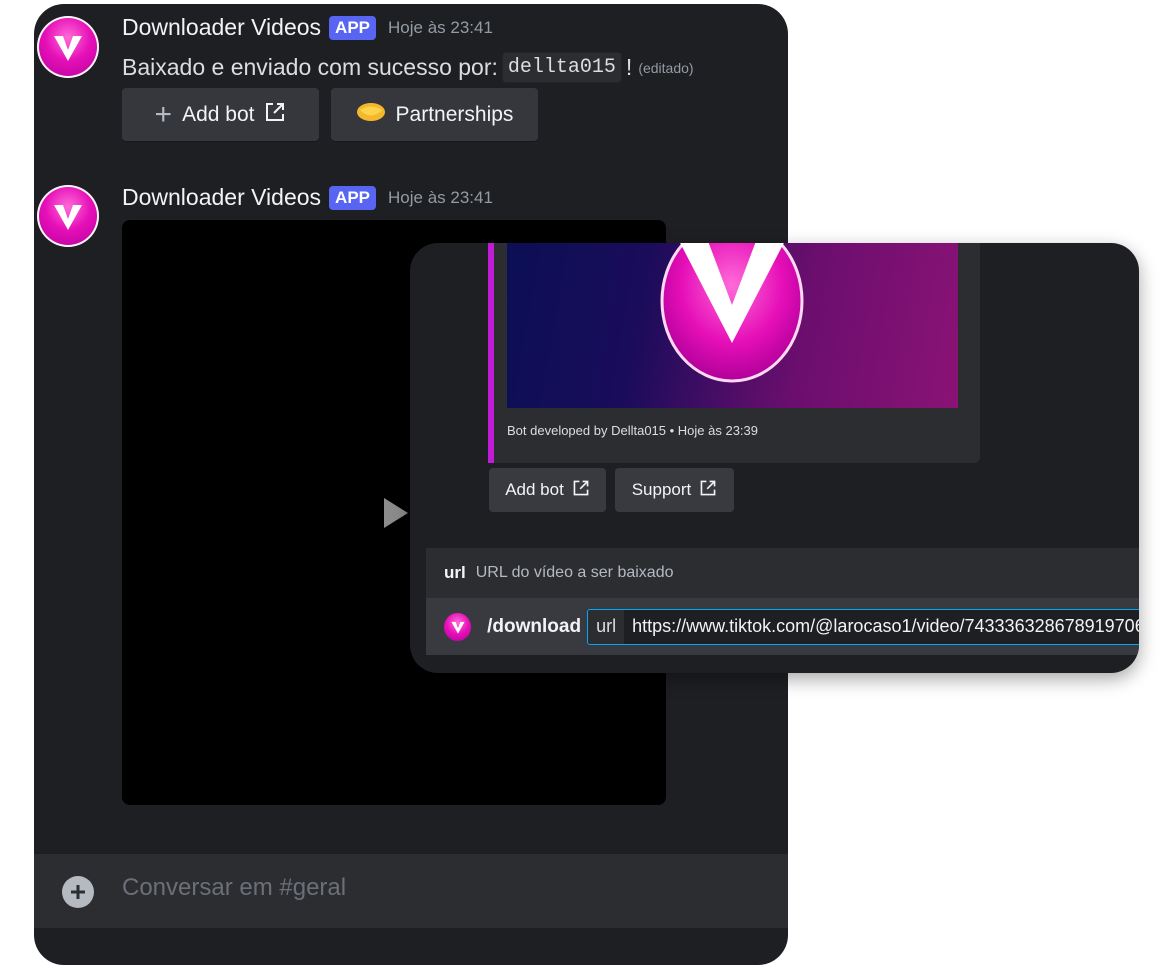 This screenshot has width=1174, height=974. What do you see at coordinates (561, 67) in the screenshot?
I see `username-code: dellta015` at bounding box center [561, 67].